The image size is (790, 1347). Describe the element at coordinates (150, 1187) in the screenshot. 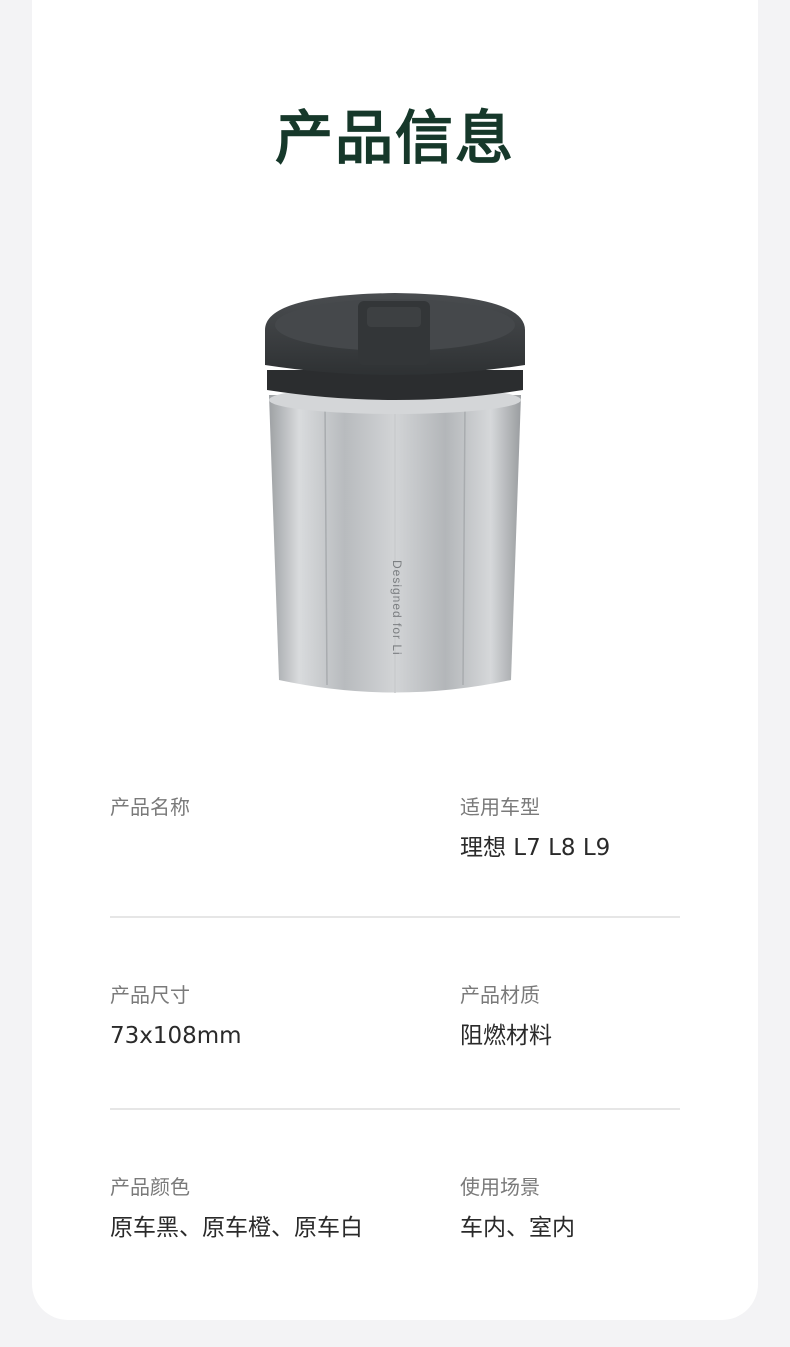

I see `spec-label: 产品颜色` at that location.